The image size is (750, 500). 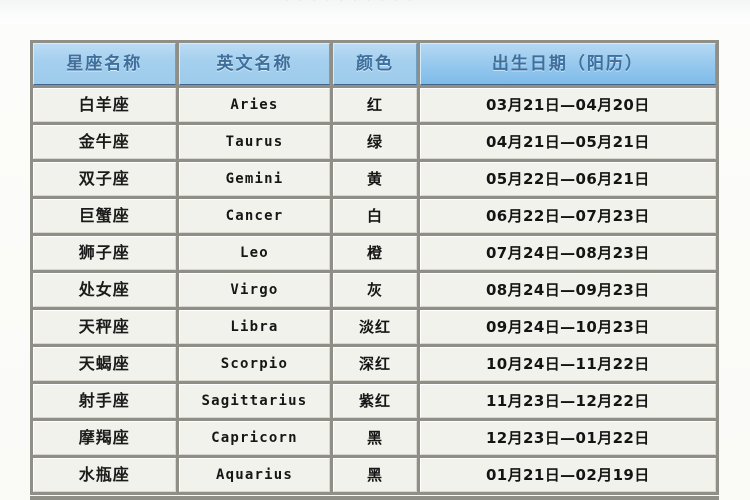 I want to click on birth-date-cell-text: 06月22日—07月23日, so click(x=567, y=216).